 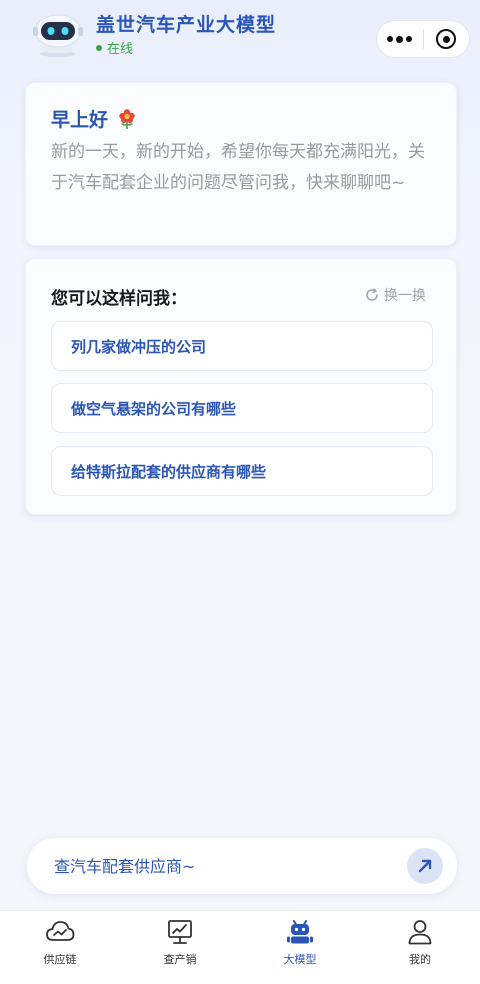 What do you see at coordinates (300, 947) in the screenshot?
I see `tab-large-model: 大模型` at bounding box center [300, 947].